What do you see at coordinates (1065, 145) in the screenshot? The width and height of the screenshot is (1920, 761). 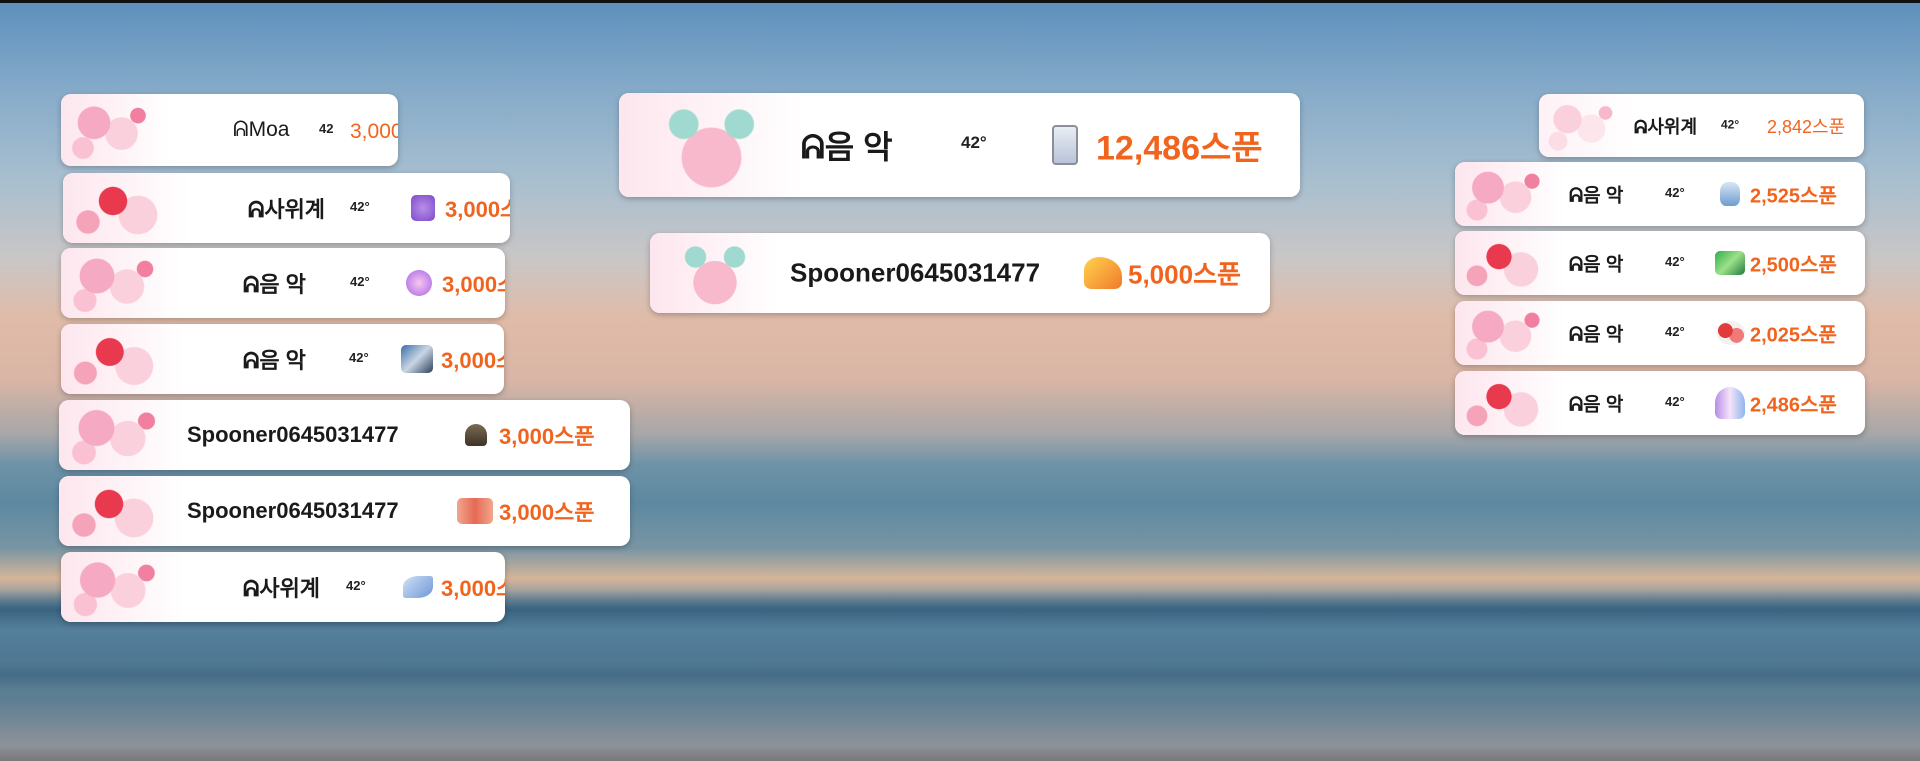 I see `phone-icon` at bounding box center [1065, 145].